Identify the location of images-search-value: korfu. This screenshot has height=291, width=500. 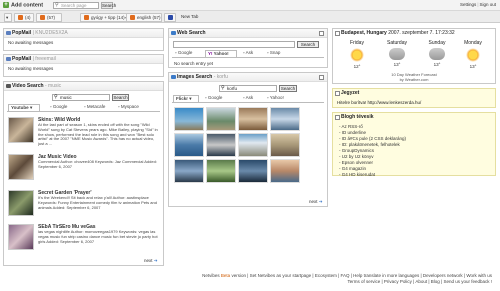
(232, 88).